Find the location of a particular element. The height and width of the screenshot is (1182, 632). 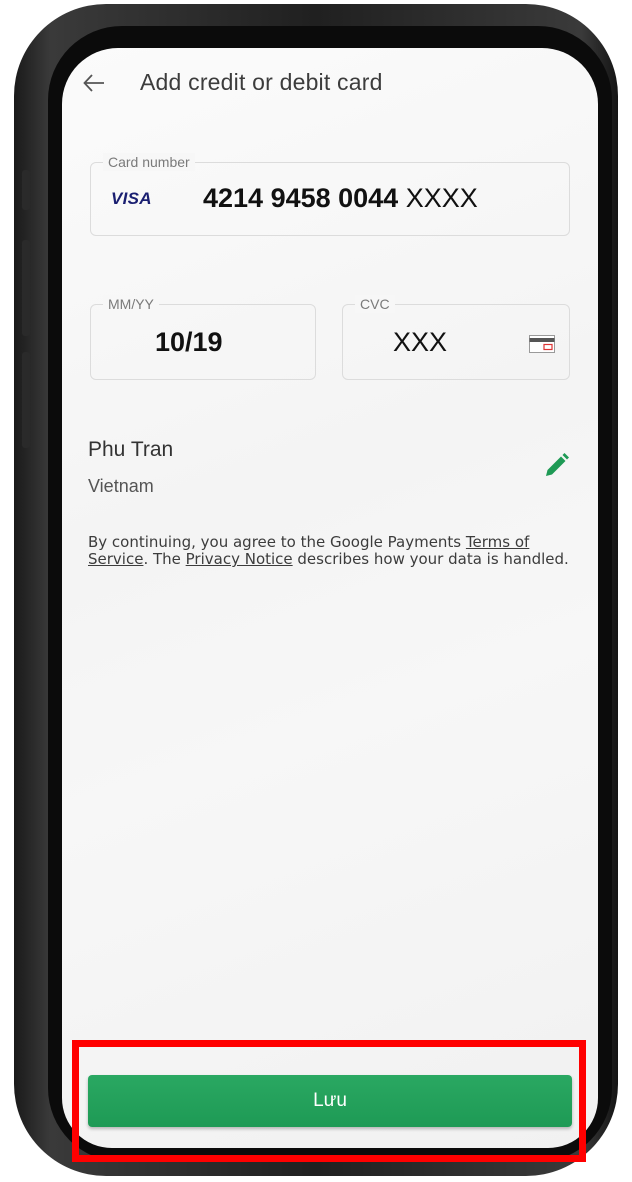

expiry-value: 10/19 is located at coordinates (189, 342).